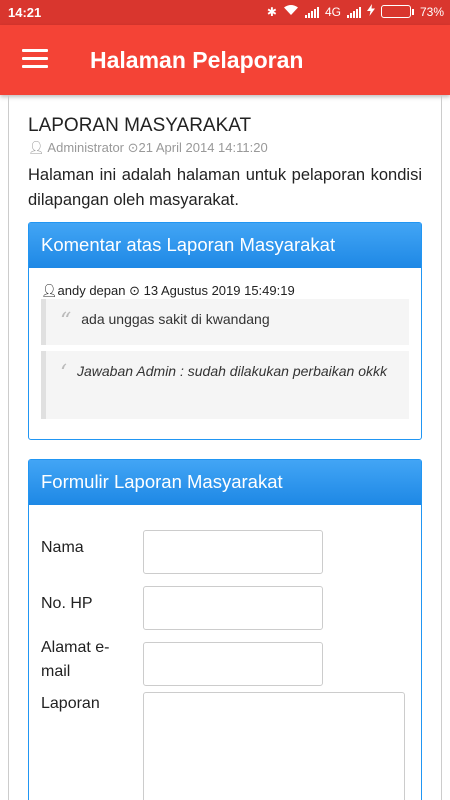 Image resolution: width=450 pixels, height=800 pixels. I want to click on article-meta: 👤︎ Administrator ⊙21 April 2014 14:11:20, so click(148, 148).